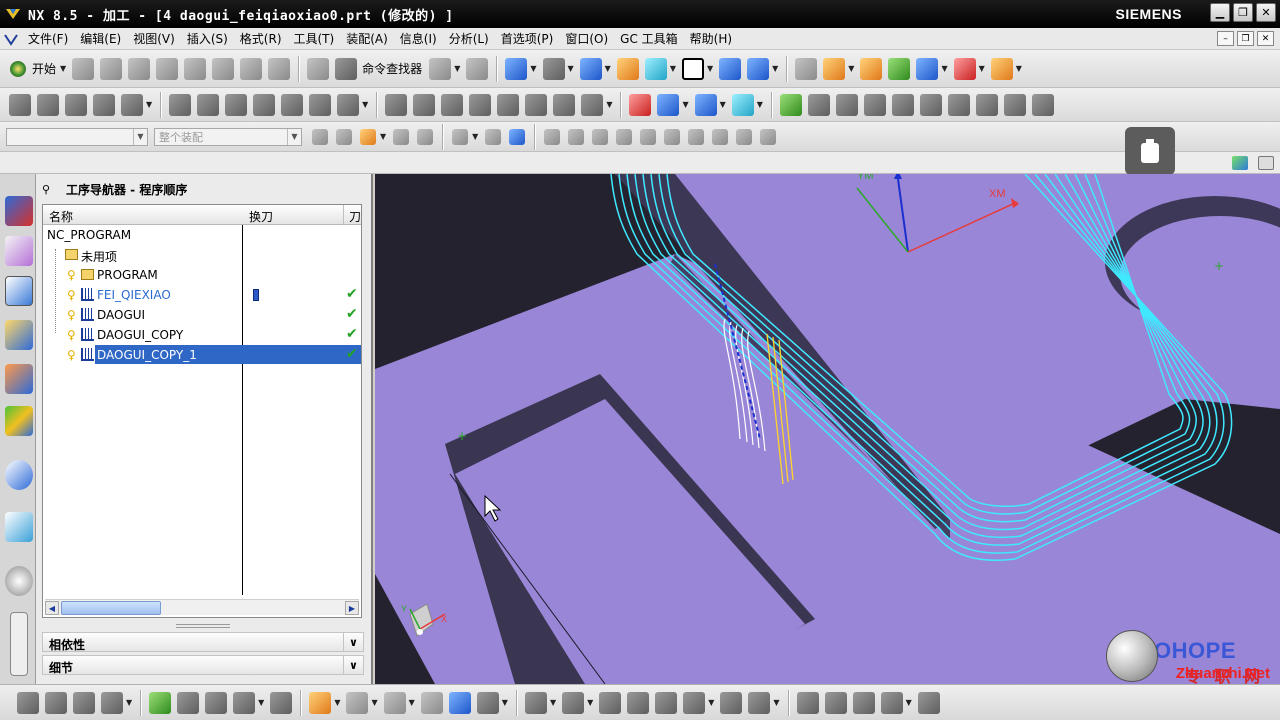 This screenshot has width=1280, height=720. I want to click on tree-row-operation: ♀ DAOGUI ✔, so click(202, 315).